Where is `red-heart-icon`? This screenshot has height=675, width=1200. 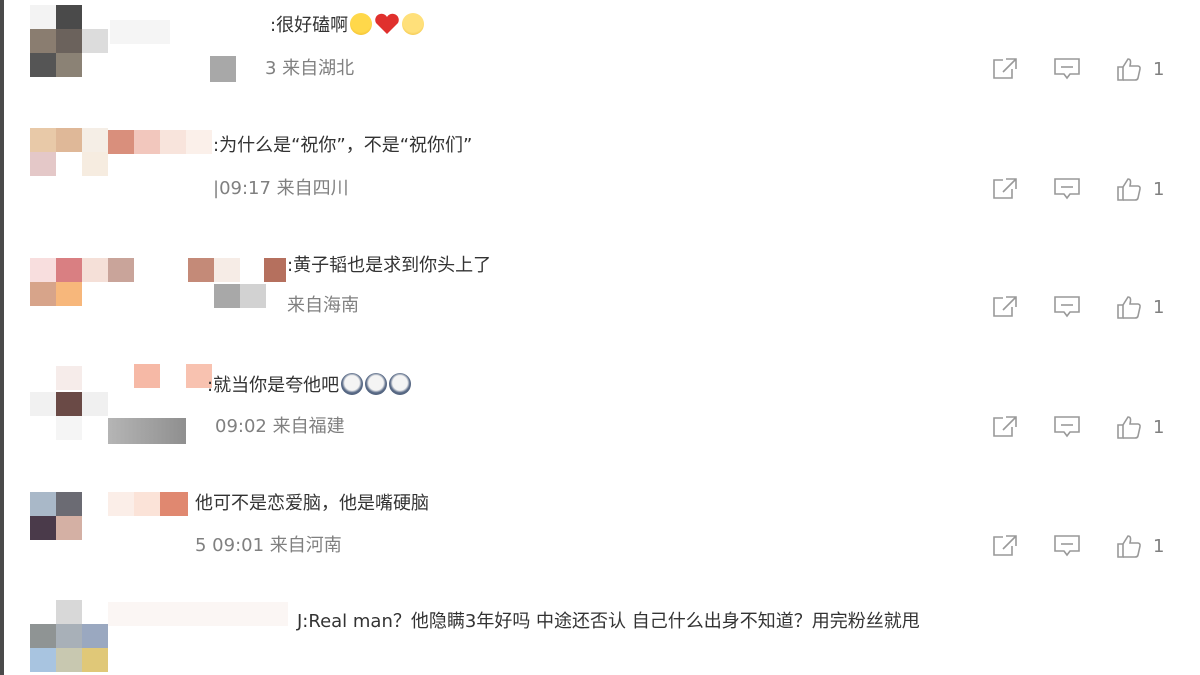 red-heart-icon is located at coordinates (387, 23).